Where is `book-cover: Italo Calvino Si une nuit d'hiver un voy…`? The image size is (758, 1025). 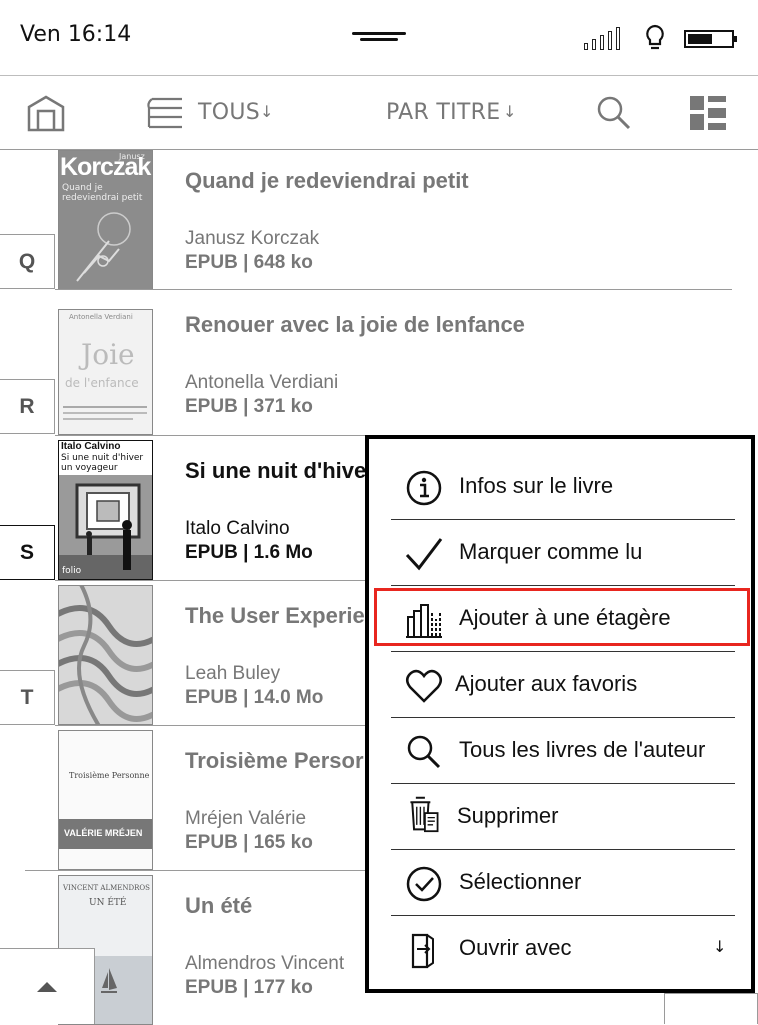 book-cover: Italo Calvino Si une nuit d'hiver un voy… is located at coordinates (105, 510).